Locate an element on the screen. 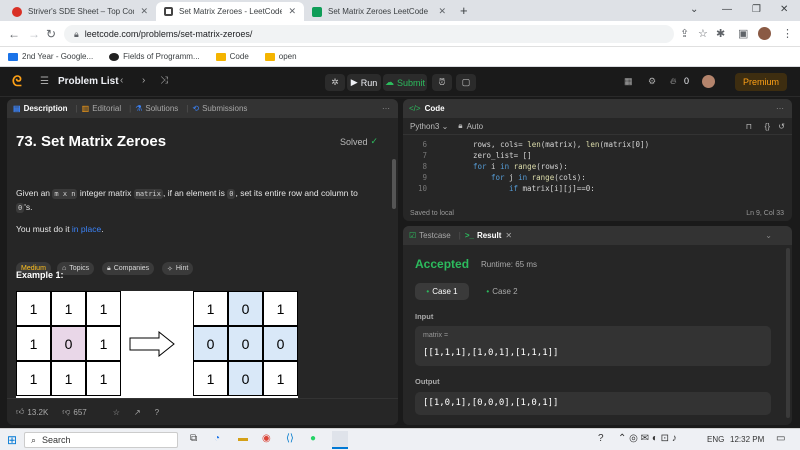 This screenshot has width=800, height=450. browser-tab-web: Set Matrix Zeroes LeetCode ✕ is located at coordinates (379, 11).